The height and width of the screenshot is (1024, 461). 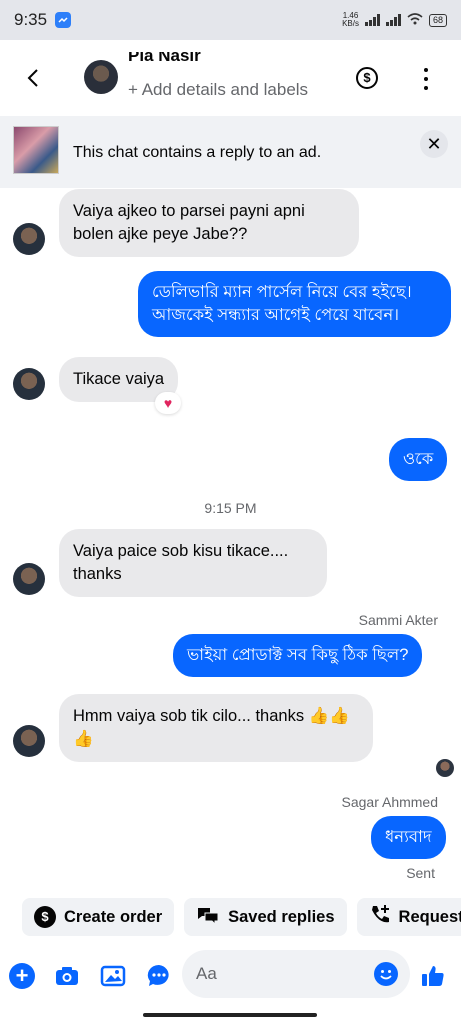 What do you see at coordinates (390, 802) in the screenshot?
I see `sender-label: Sagar Ahmmed` at bounding box center [390, 802].